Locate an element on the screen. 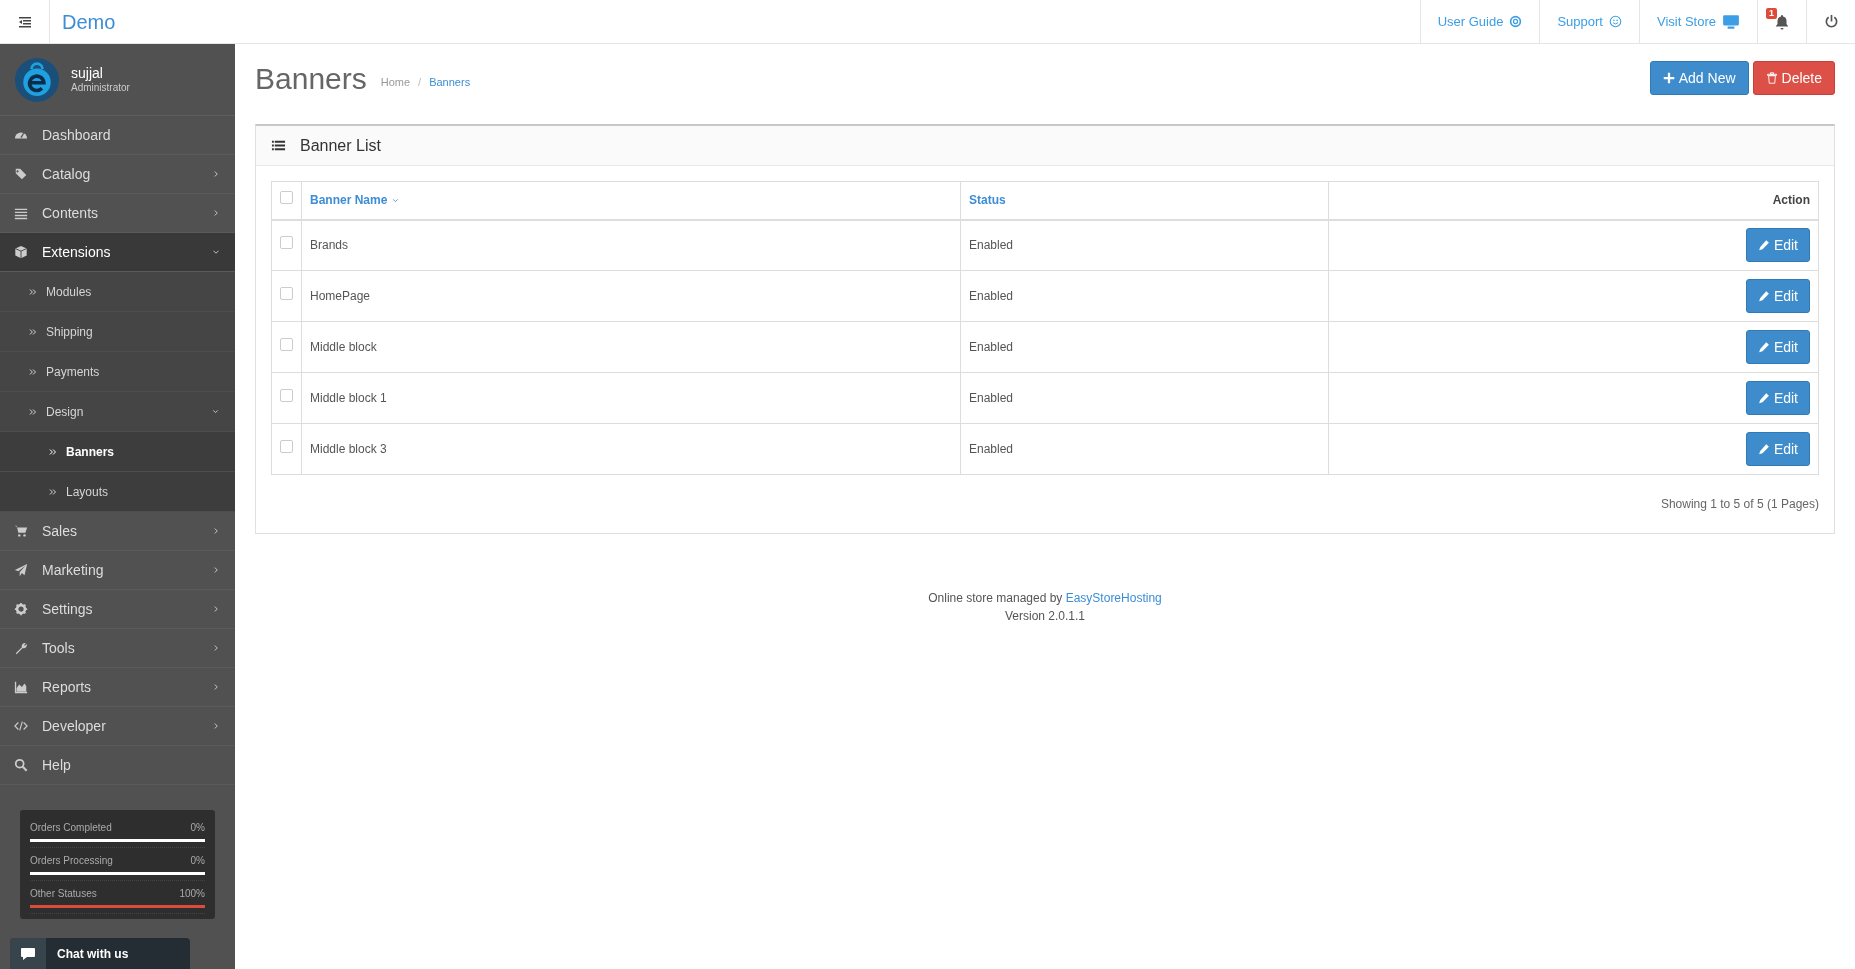  stat-label: Orders Processing is located at coordinates (71, 861).